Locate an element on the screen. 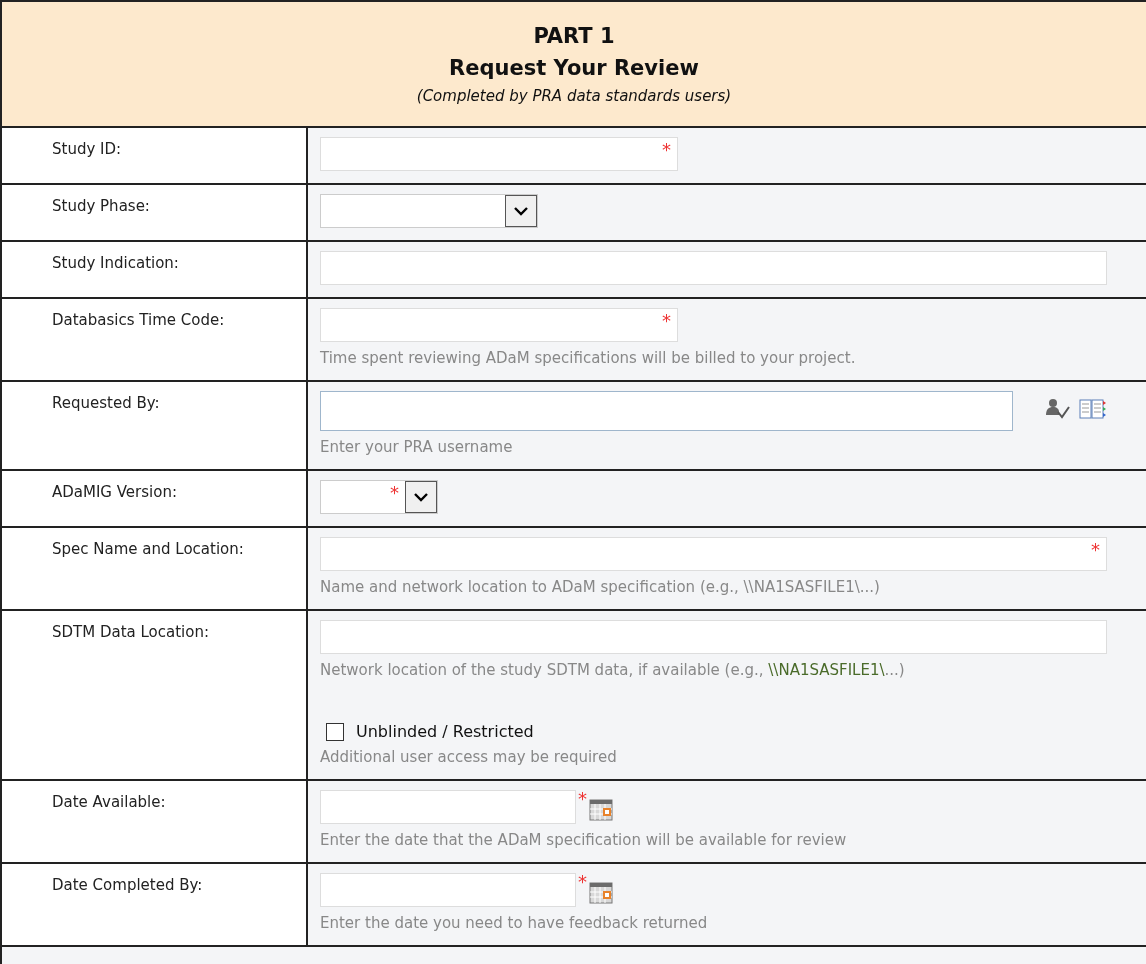 This screenshot has height=964, width=1146. hint-text: Name and network location to ADaM specification (e.g., \\NA1SASFILE1\...) is located at coordinates (600, 587).